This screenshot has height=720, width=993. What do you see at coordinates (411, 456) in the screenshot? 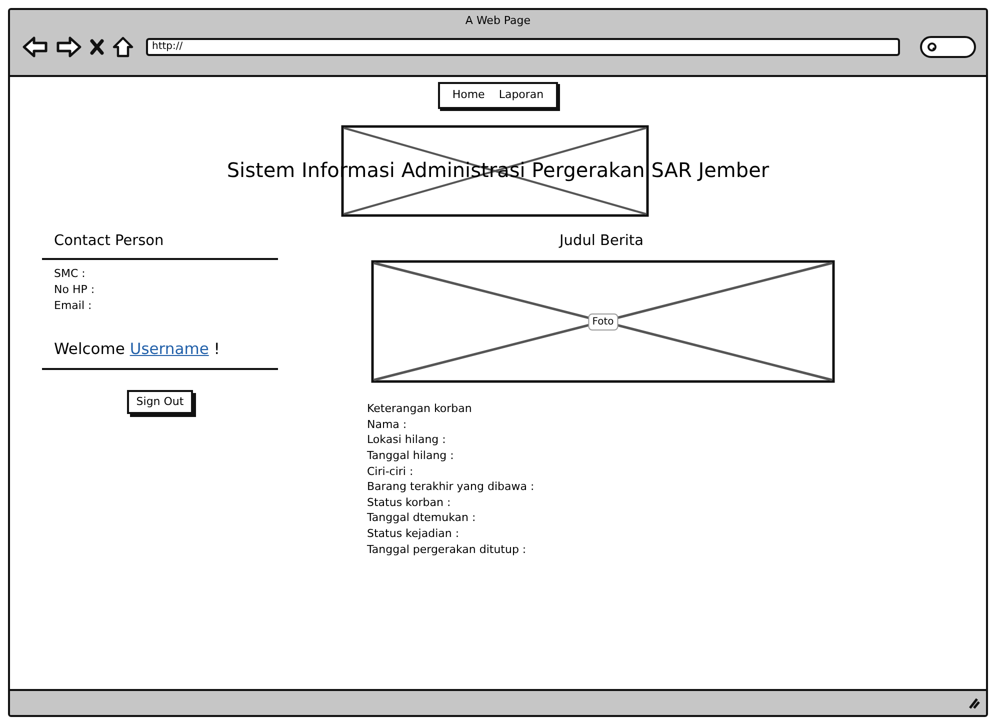
I see `detail-line: Tanggal hilang :` at bounding box center [411, 456].